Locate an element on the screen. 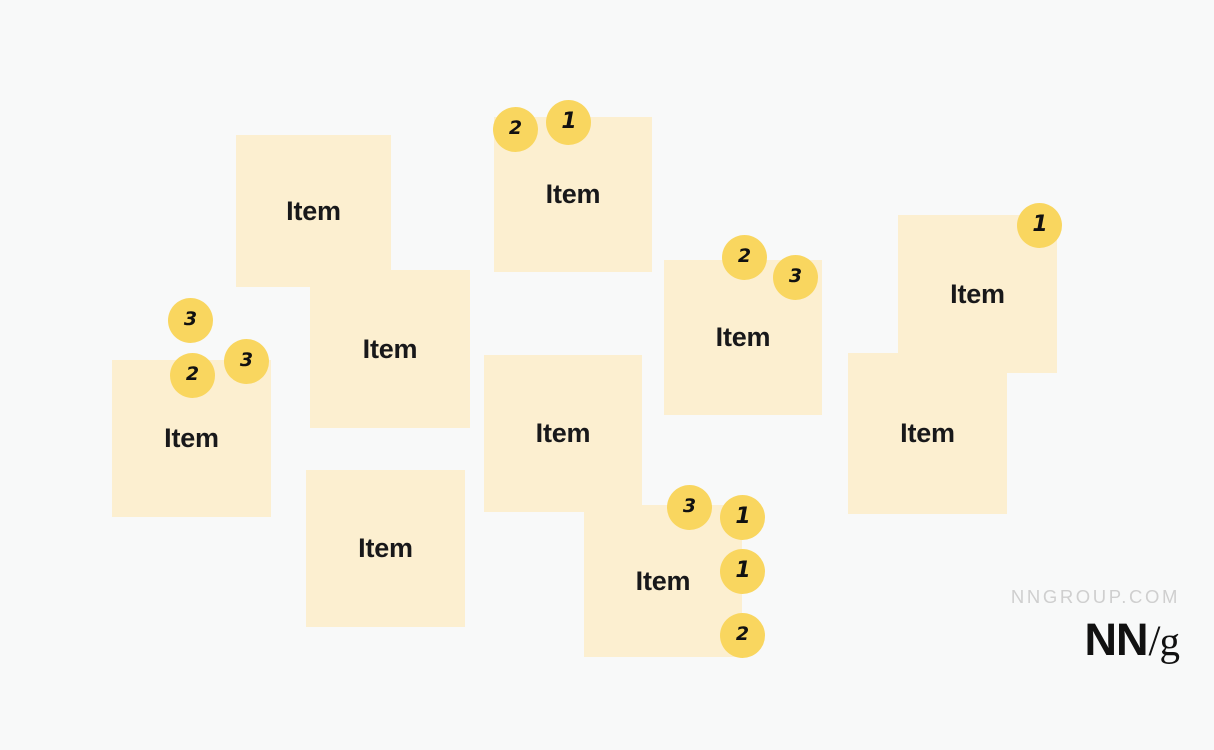 This screenshot has height=750, width=1214. brand-url-text: NNGROUP.COM is located at coordinates (1095, 596).